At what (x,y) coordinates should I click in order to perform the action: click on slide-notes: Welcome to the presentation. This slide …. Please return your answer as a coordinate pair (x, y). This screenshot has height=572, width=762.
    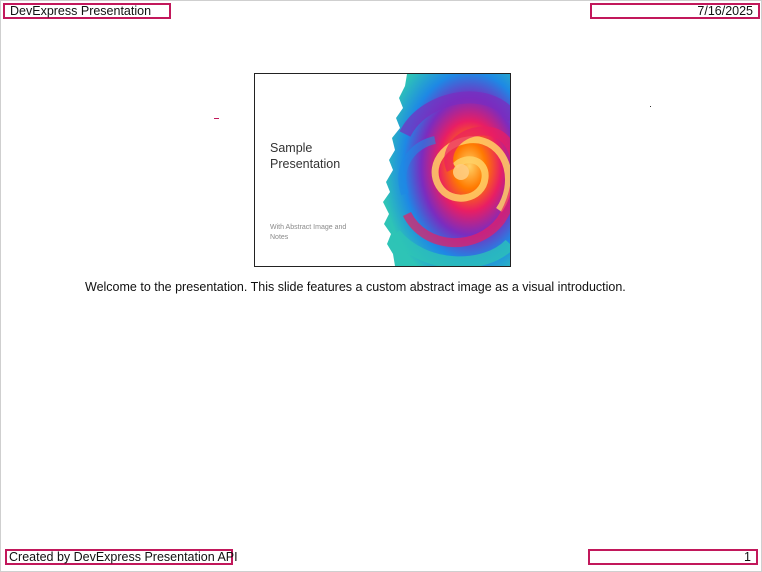
    Looking at the image, I should click on (355, 287).